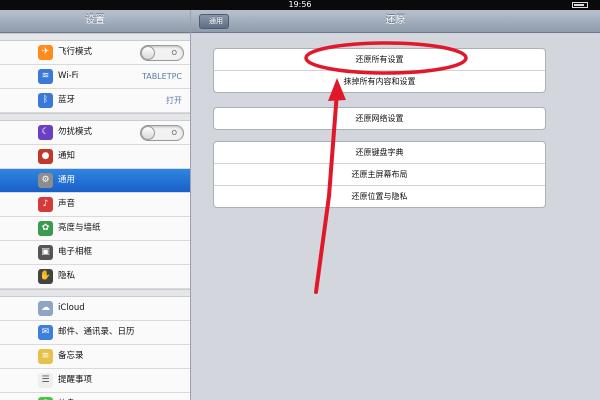 The height and width of the screenshot is (400, 600). What do you see at coordinates (67, 204) in the screenshot?
I see `sidebar-item-label: 声音` at bounding box center [67, 204].